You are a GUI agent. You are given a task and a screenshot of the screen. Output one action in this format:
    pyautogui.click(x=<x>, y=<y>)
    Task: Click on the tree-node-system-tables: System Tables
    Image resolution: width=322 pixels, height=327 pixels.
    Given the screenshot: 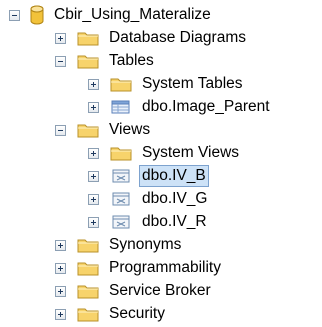 What is the action you would take?
    pyautogui.click(x=166, y=84)
    